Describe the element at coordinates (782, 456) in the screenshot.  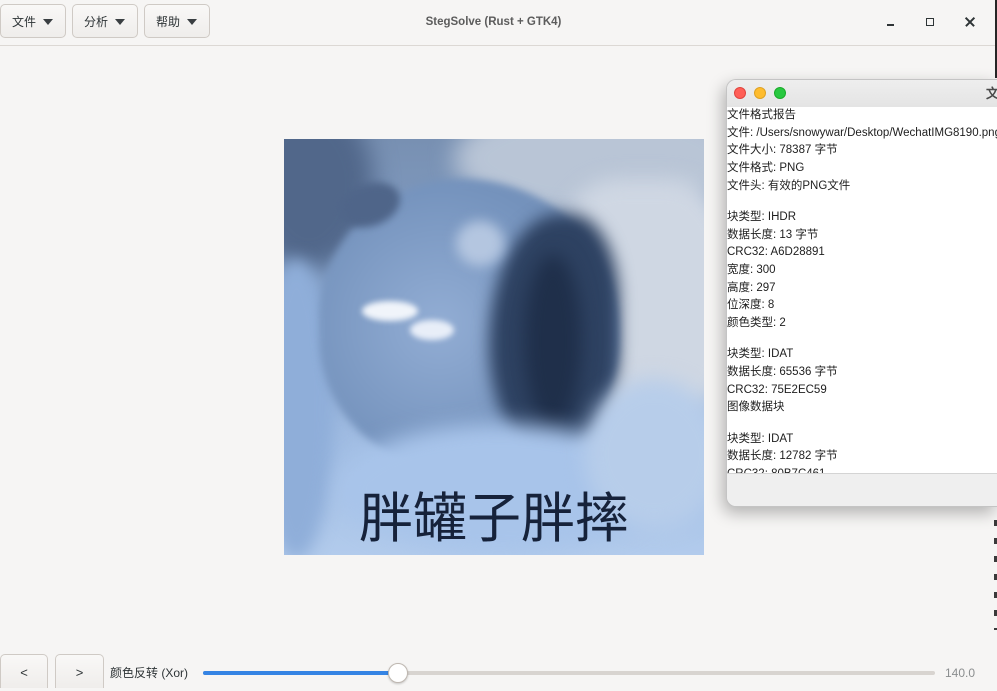
I see `report-line: 数据长度: 12782 字节` at that location.